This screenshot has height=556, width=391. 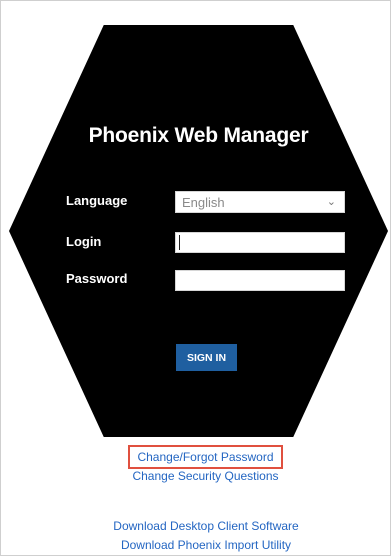 What do you see at coordinates (97, 200) in the screenshot?
I see `language-label: Language` at bounding box center [97, 200].